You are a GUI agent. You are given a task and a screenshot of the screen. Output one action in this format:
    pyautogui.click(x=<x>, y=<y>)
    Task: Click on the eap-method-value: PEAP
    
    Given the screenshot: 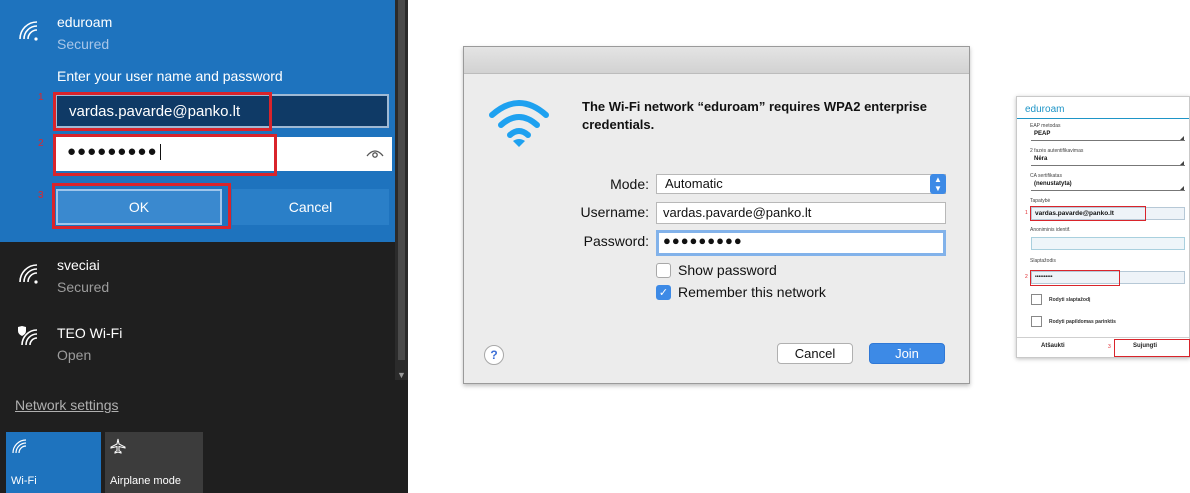 What is the action you would take?
    pyautogui.click(x=1042, y=134)
    